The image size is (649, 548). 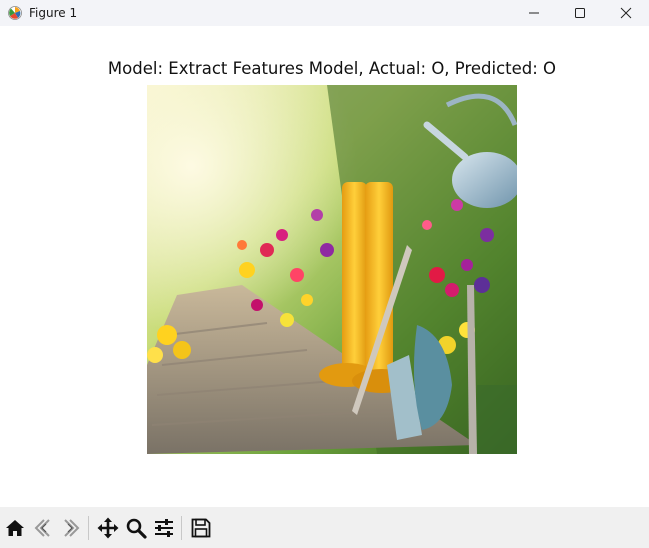 I want to click on home-icon, so click(x=15, y=527).